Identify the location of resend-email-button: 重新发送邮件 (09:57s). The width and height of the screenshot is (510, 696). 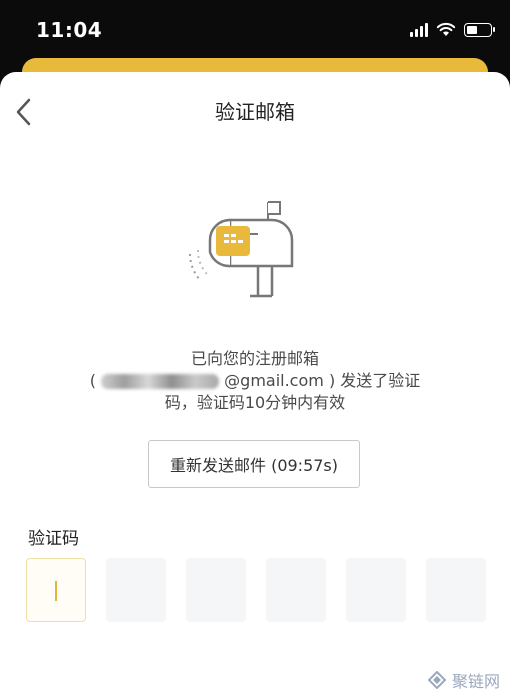
(254, 464).